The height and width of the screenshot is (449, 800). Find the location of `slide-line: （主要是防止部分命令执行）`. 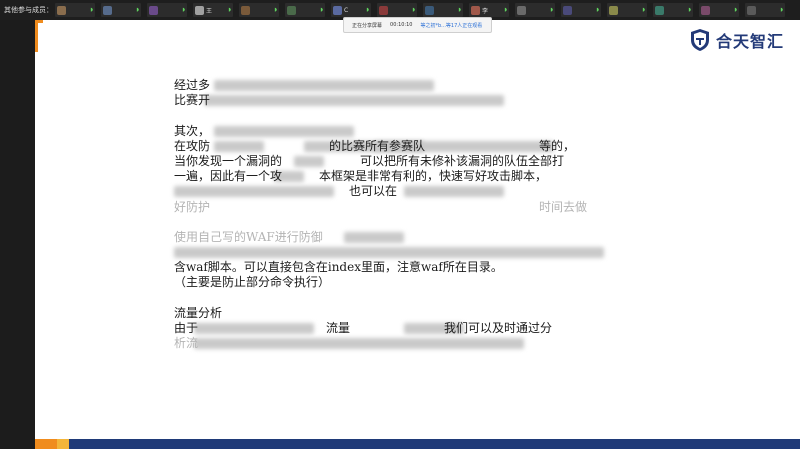

slide-line: （主要是防止部分命令执行） is located at coordinates (394, 282).